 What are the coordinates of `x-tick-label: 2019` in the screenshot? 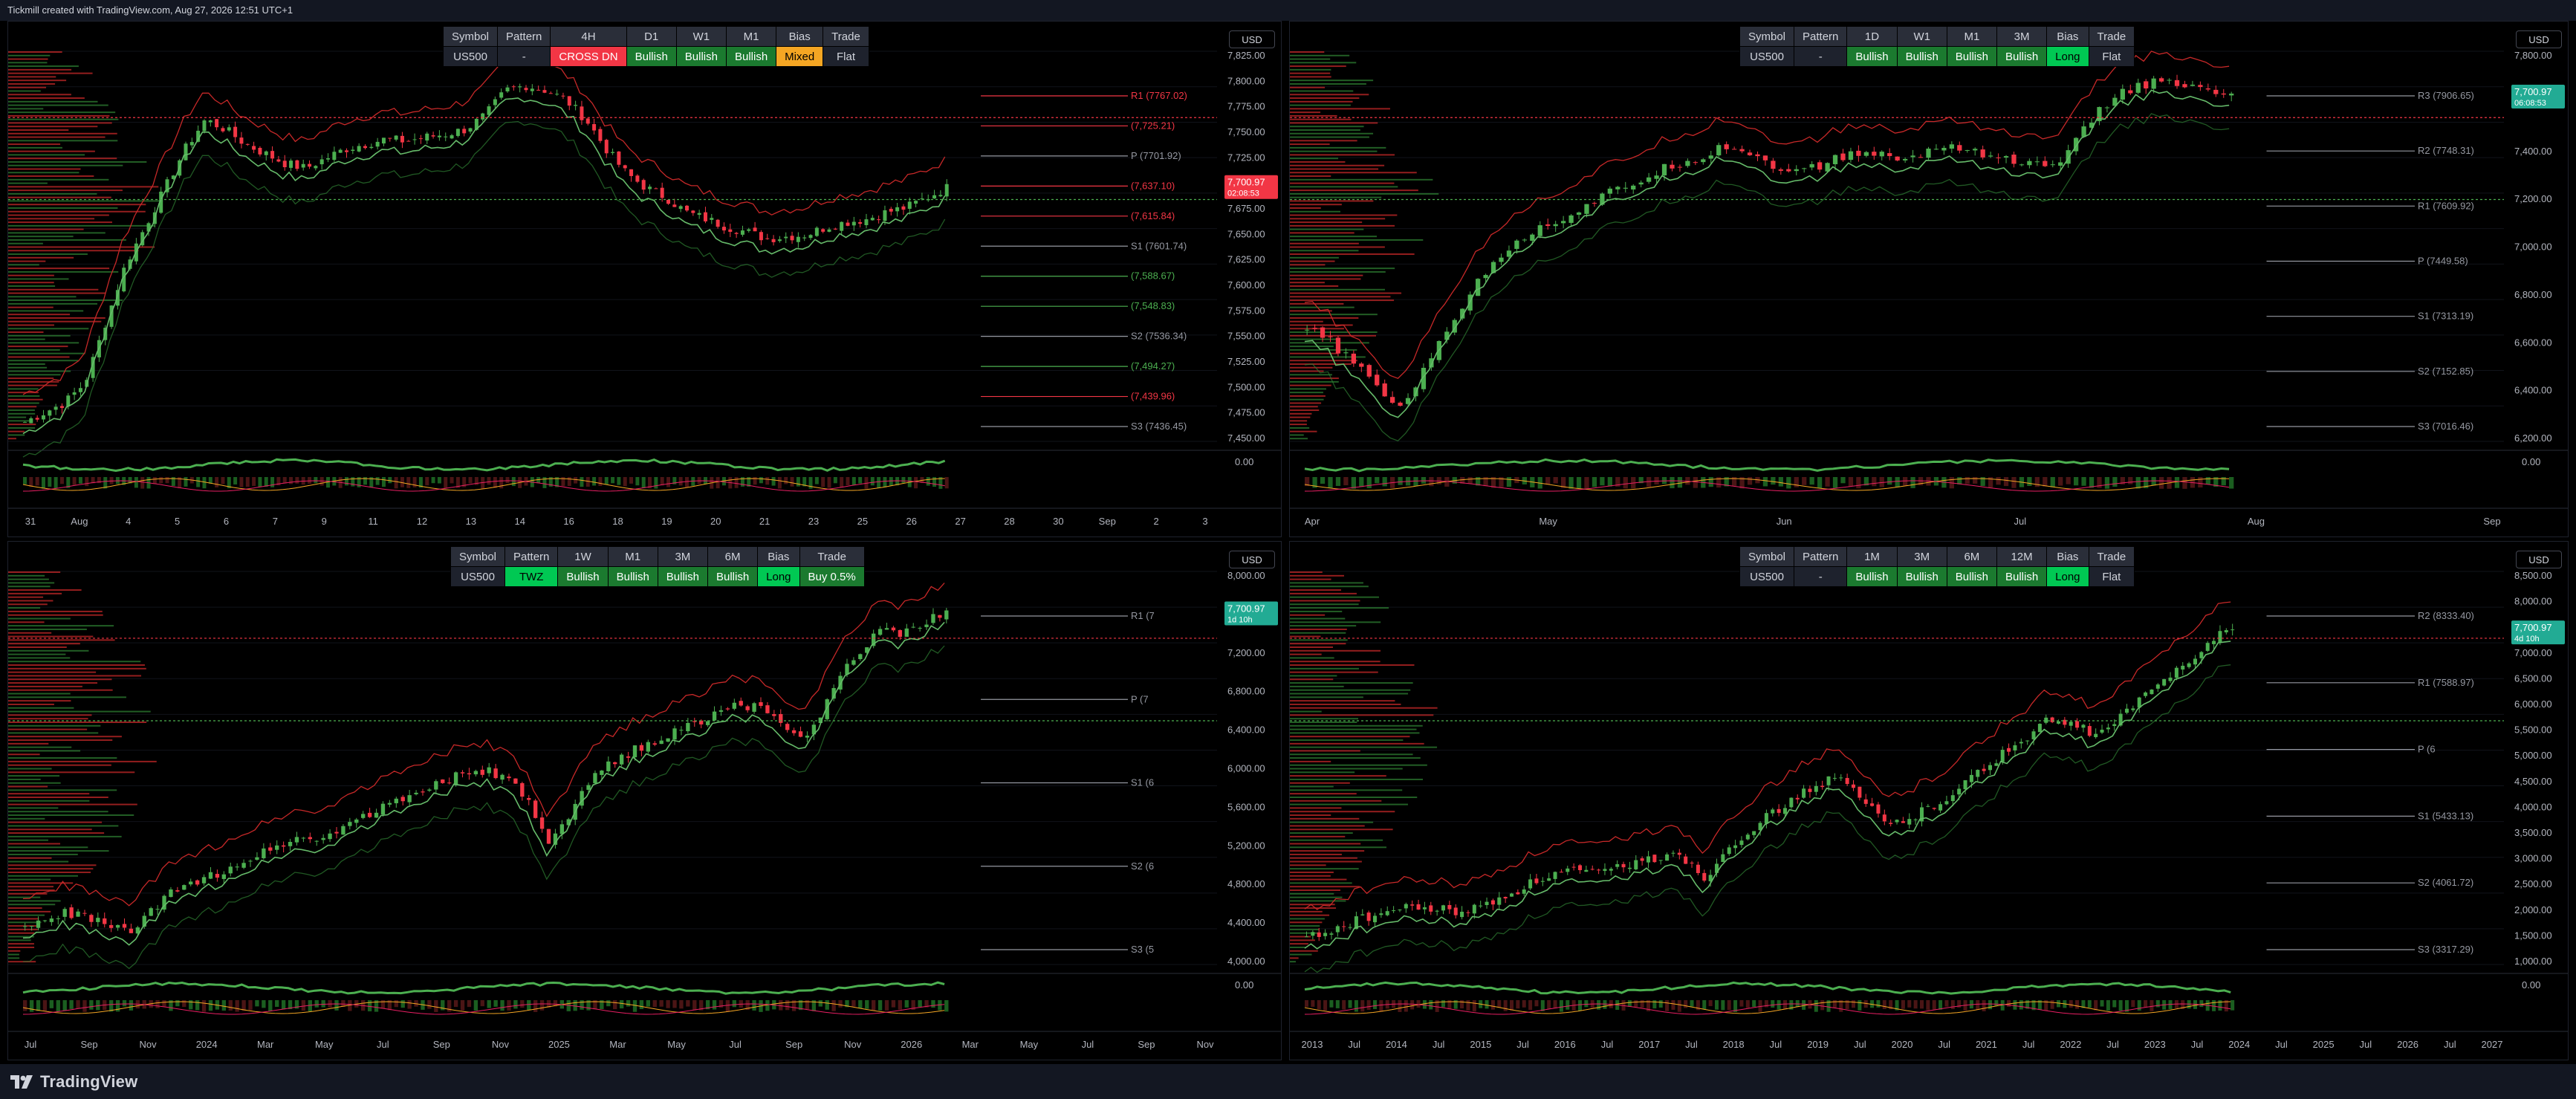 It's located at (1818, 1044).